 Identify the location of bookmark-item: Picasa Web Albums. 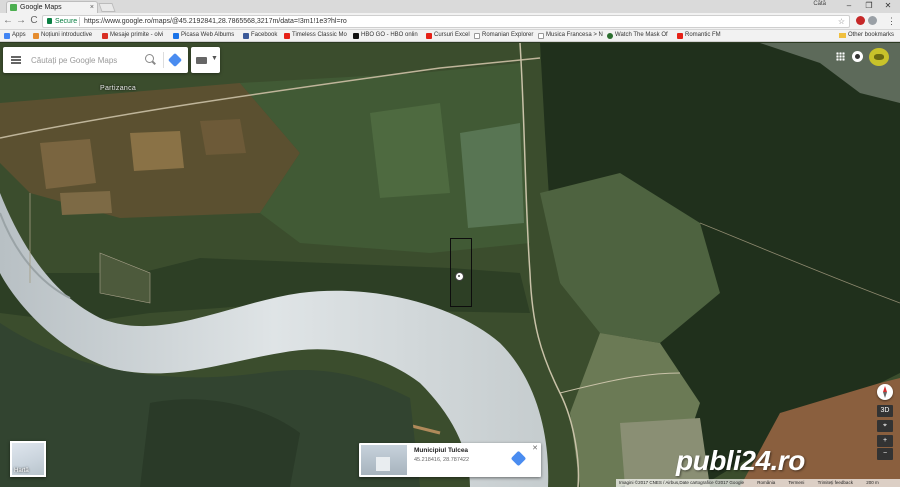
(203, 35).